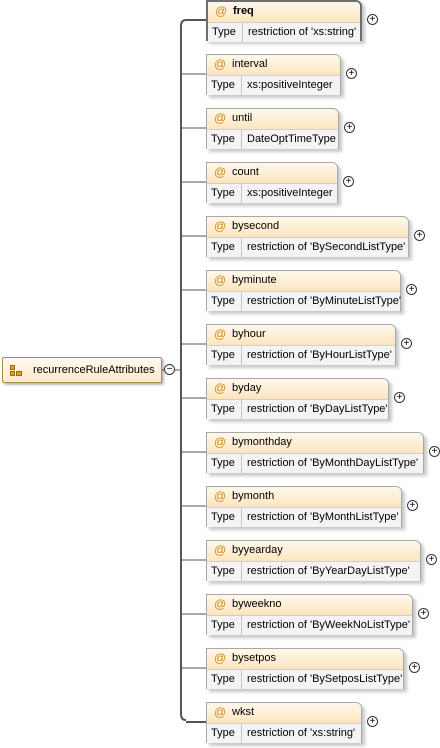  What do you see at coordinates (169, 369) in the screenshot?
I see `collapse-toggle-icon: −` at bounding box center [169, 369].